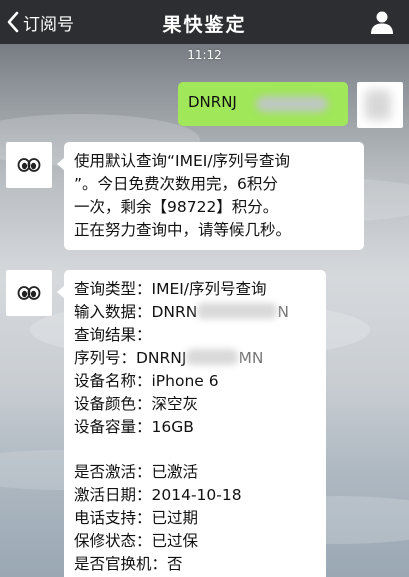 This screenshot has width=409, height=577. Describe the element at coordinates (158, 495) in the screenshot. I see `activation-date-line: 激活日期：2014-10-18` at that location.